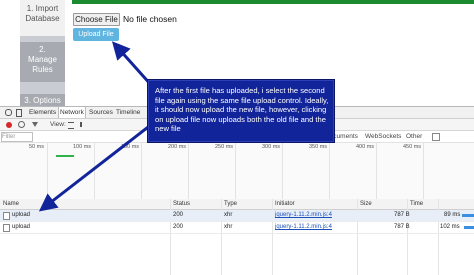  I want to click on tick-label: 350 ms, so click(318, 147).